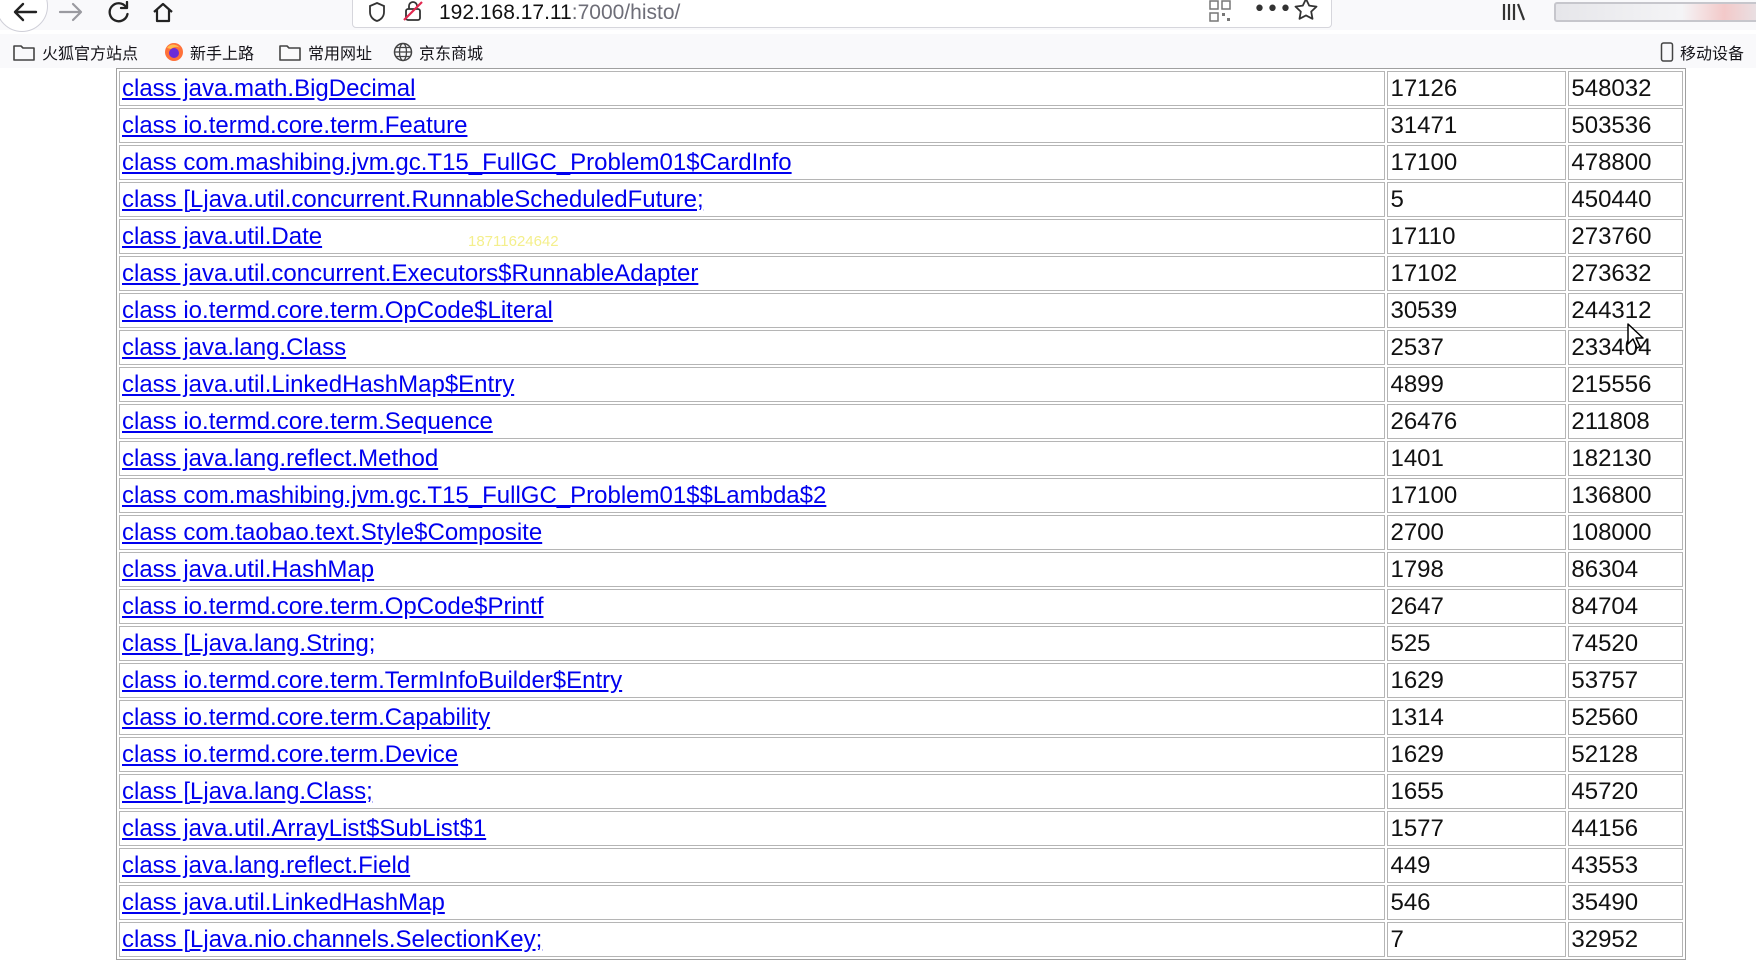 This screenshot has height=960, width=1756. I want to click on class-link: class [Ljava.lang.Class;, so click(247, 791).